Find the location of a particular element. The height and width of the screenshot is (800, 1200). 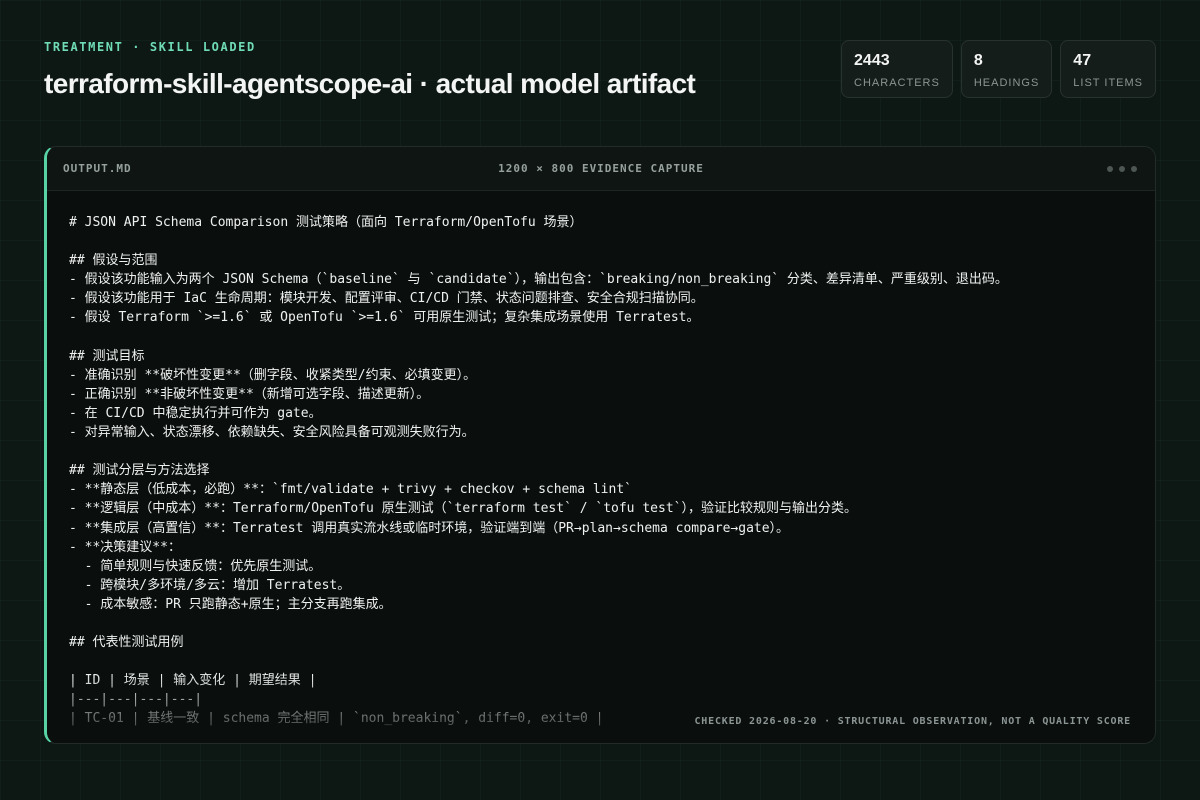

status-eyebrow: TREATMENT · SKILL LOADED is located at coordinates (150, 47).